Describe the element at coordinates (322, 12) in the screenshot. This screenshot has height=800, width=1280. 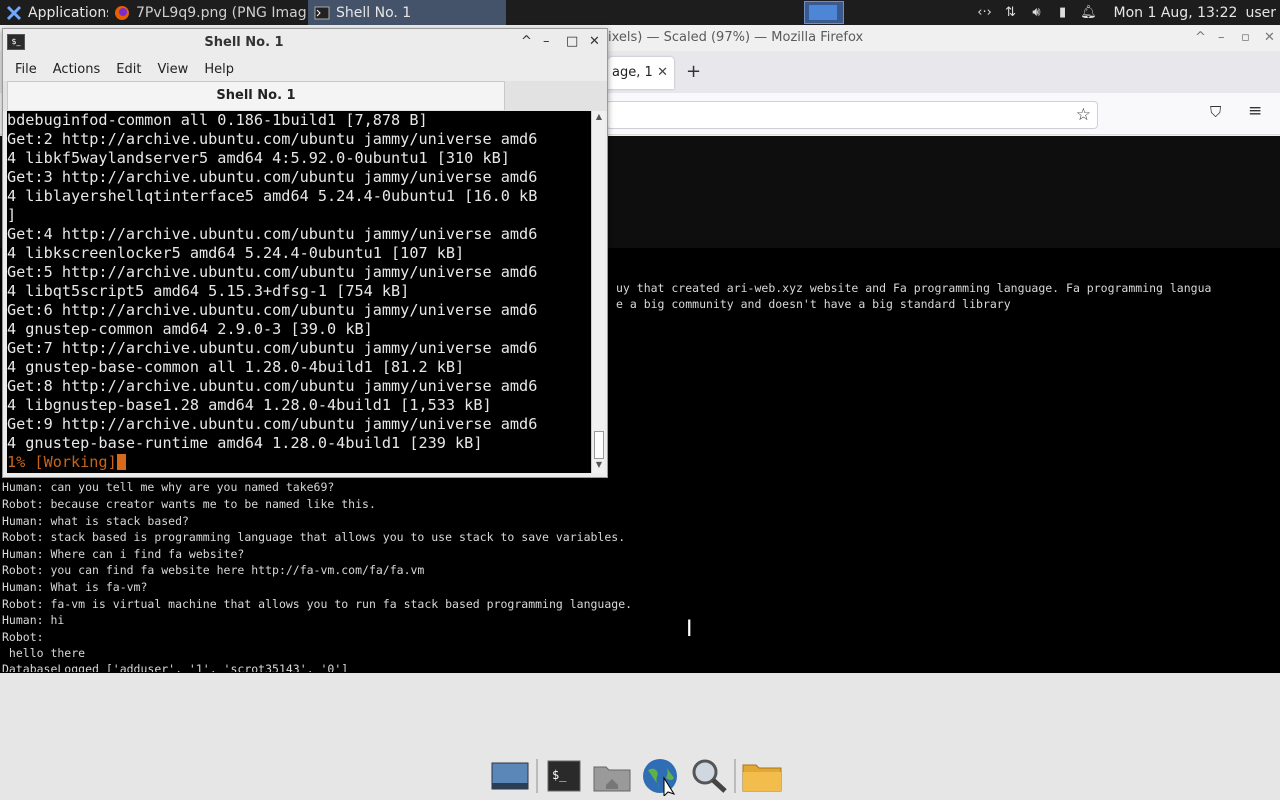
I see `terminal-icon` at that location.